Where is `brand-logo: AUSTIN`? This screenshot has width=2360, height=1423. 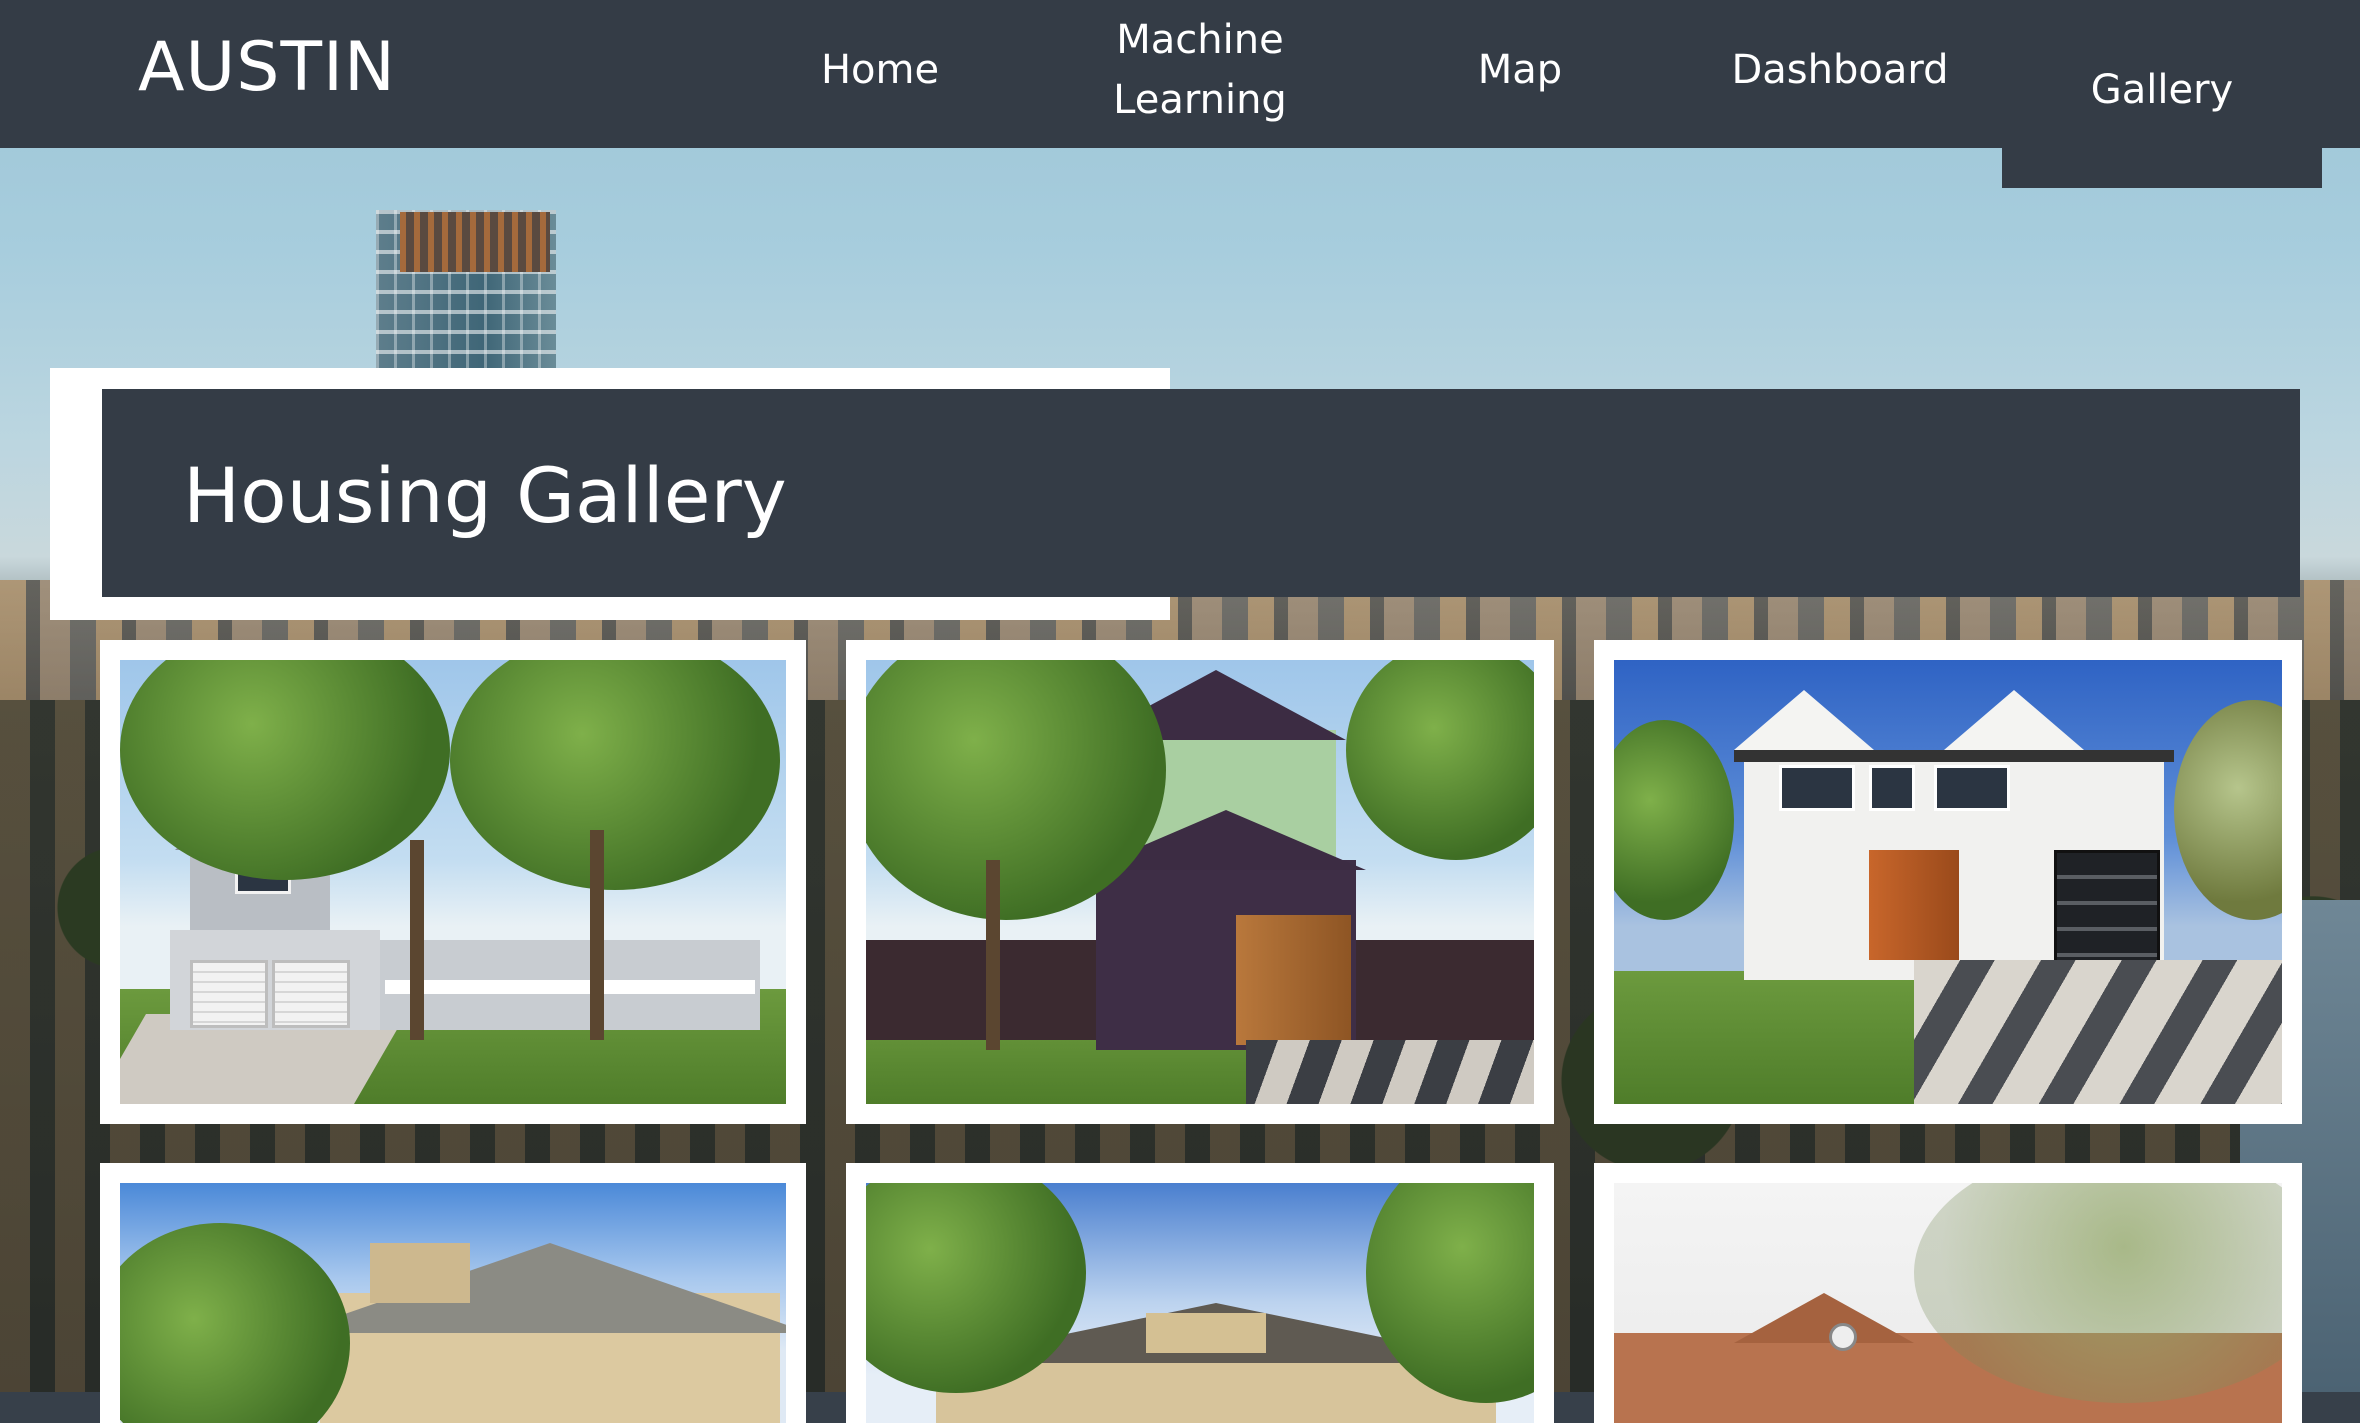
brand-logo: AUSTIN is located at coordinates (267, 67).